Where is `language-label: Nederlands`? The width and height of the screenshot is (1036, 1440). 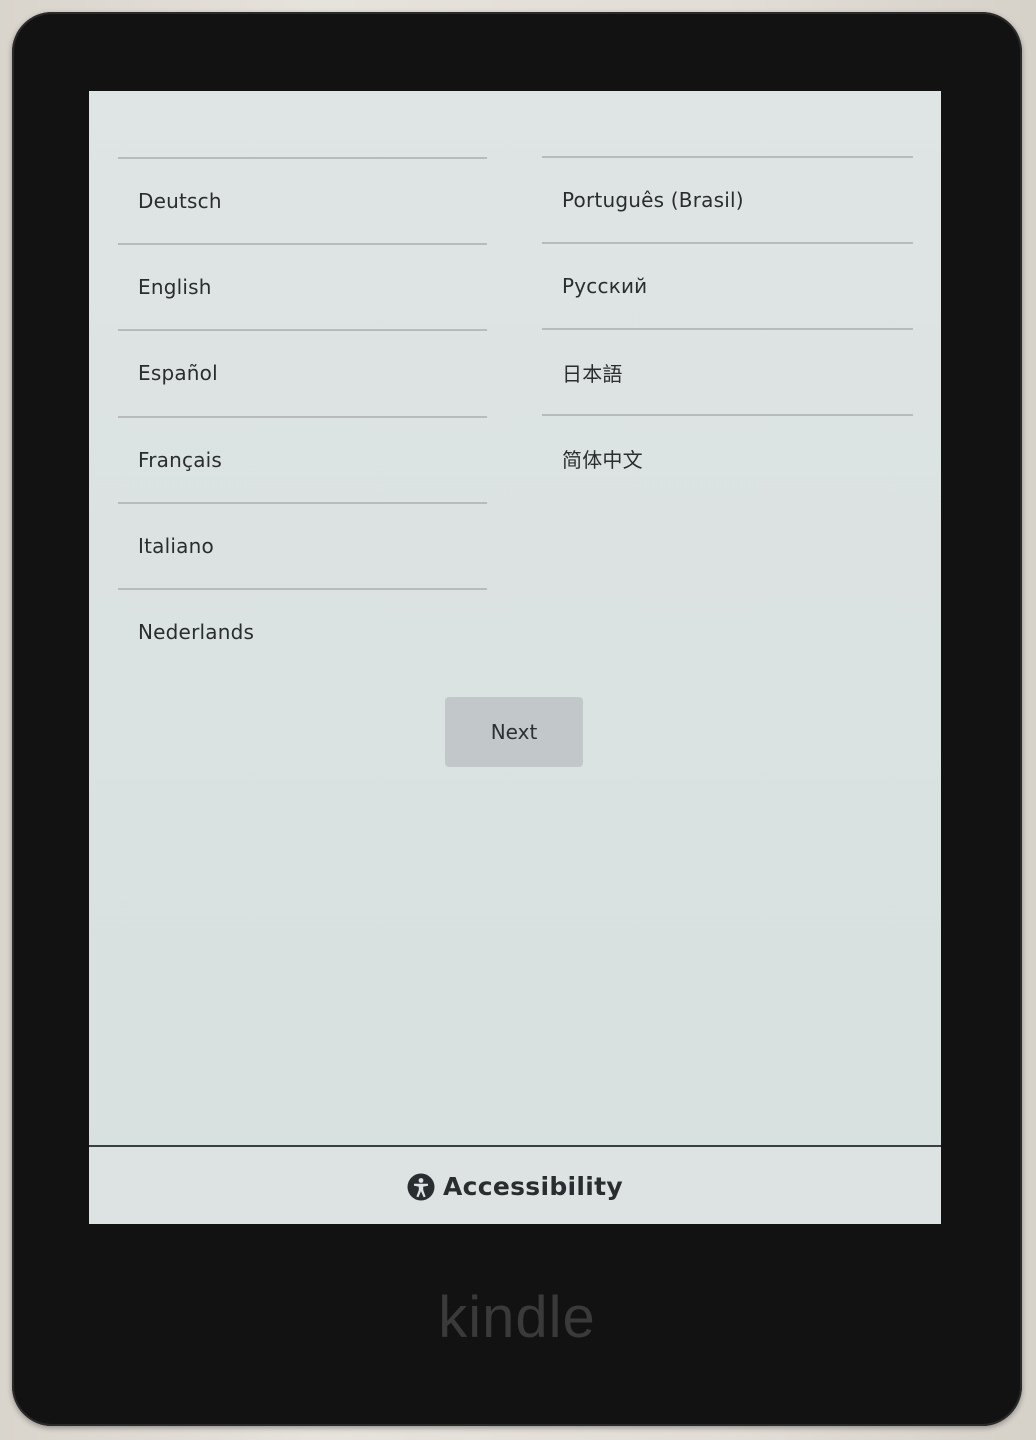
language-label: Nederlands is located at coordinates (196, 632).